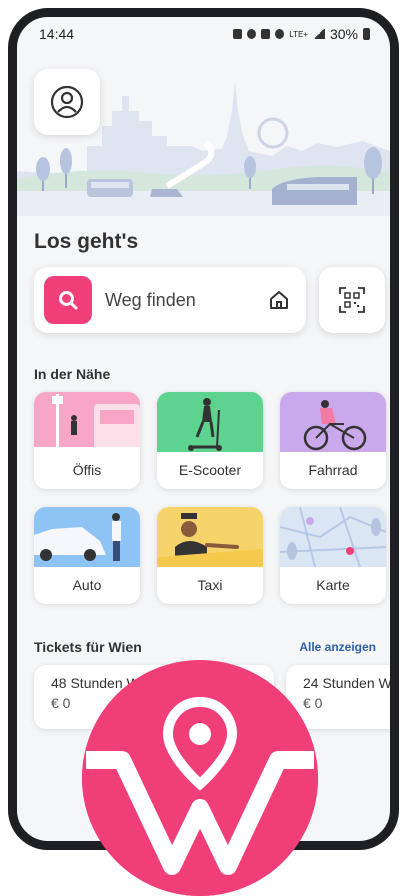  I want to click on profile-button, so click(67, 102).